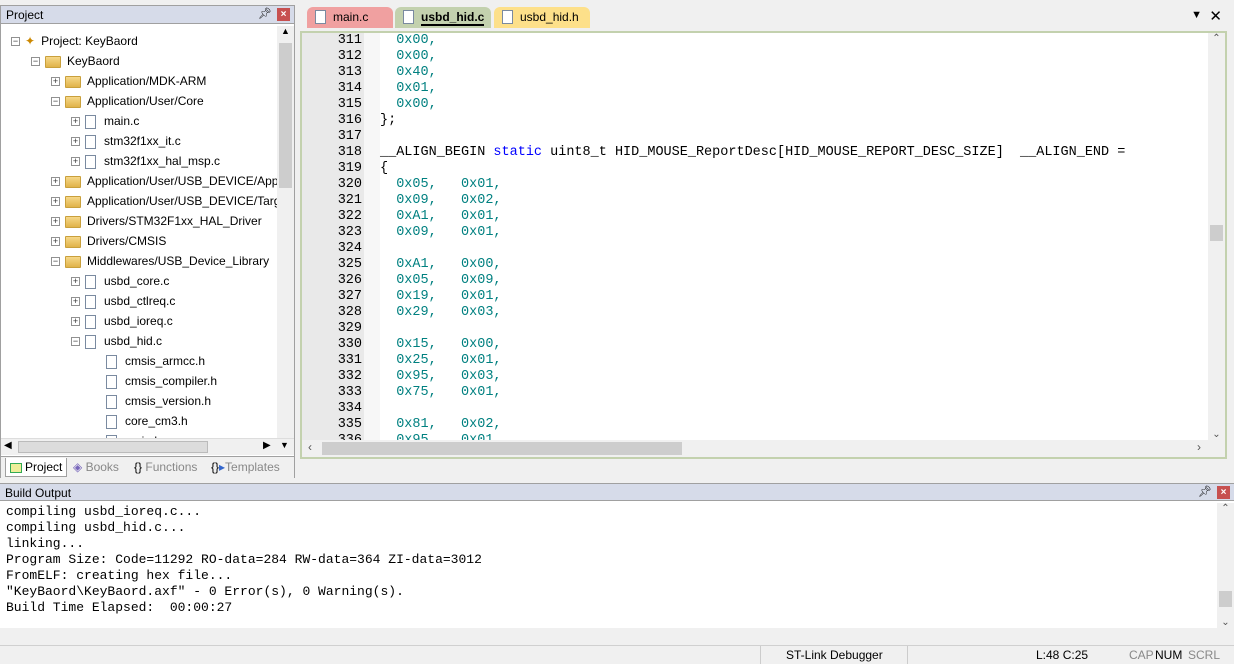 The height and width of the screenshot is (664, 1234). What do you see at coordinates (127, 101) in the screenshot?
I see `tree-item: − Application/User/Core` at bounding box center [127, 101].